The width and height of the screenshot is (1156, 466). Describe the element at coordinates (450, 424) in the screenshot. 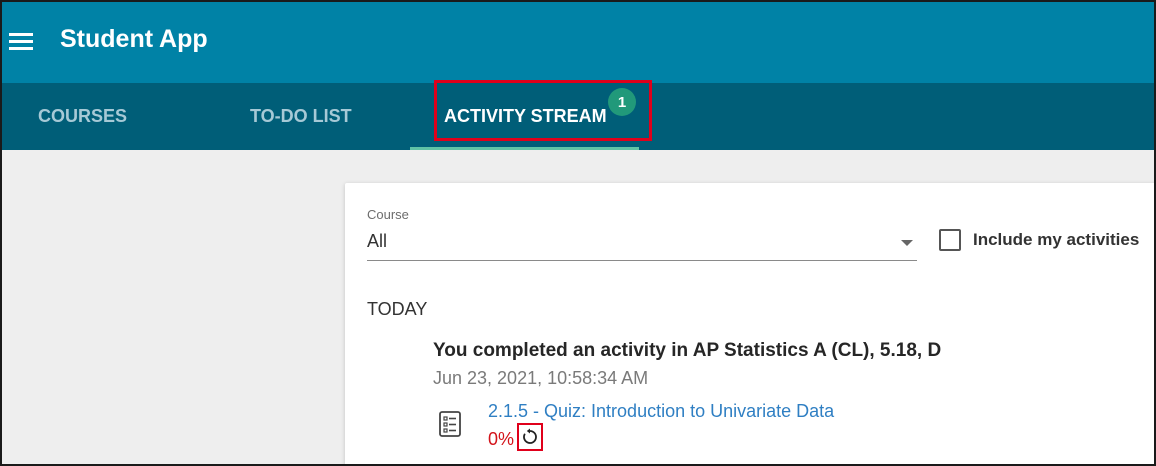

I see `quiz-list-icon` at that location.